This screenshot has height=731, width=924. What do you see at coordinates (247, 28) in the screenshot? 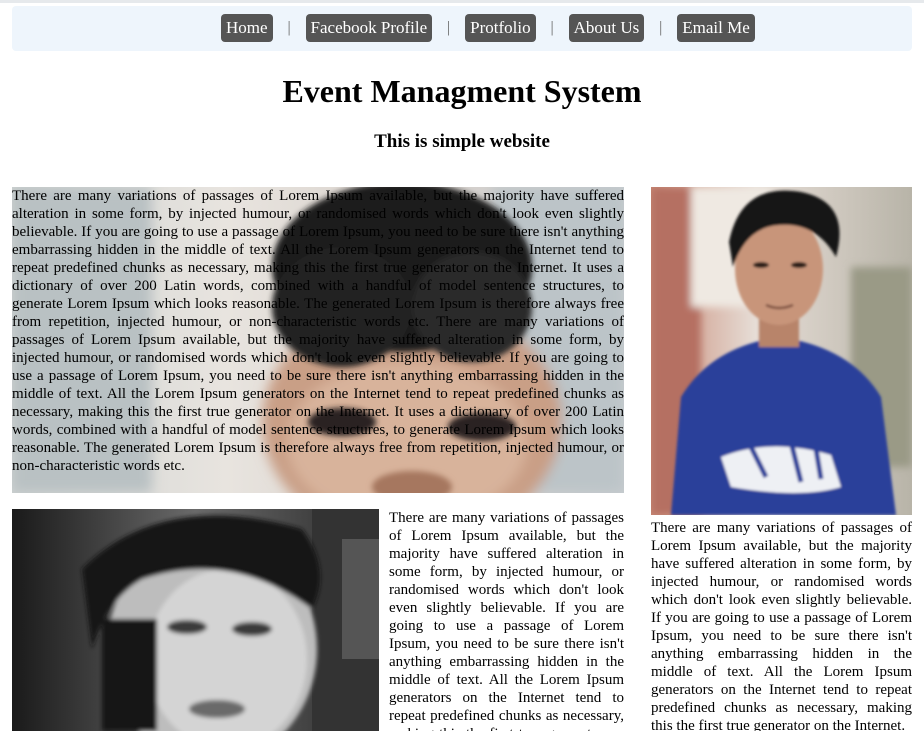
I see `nav-home-button: Home` at bounding box center [247, 28].